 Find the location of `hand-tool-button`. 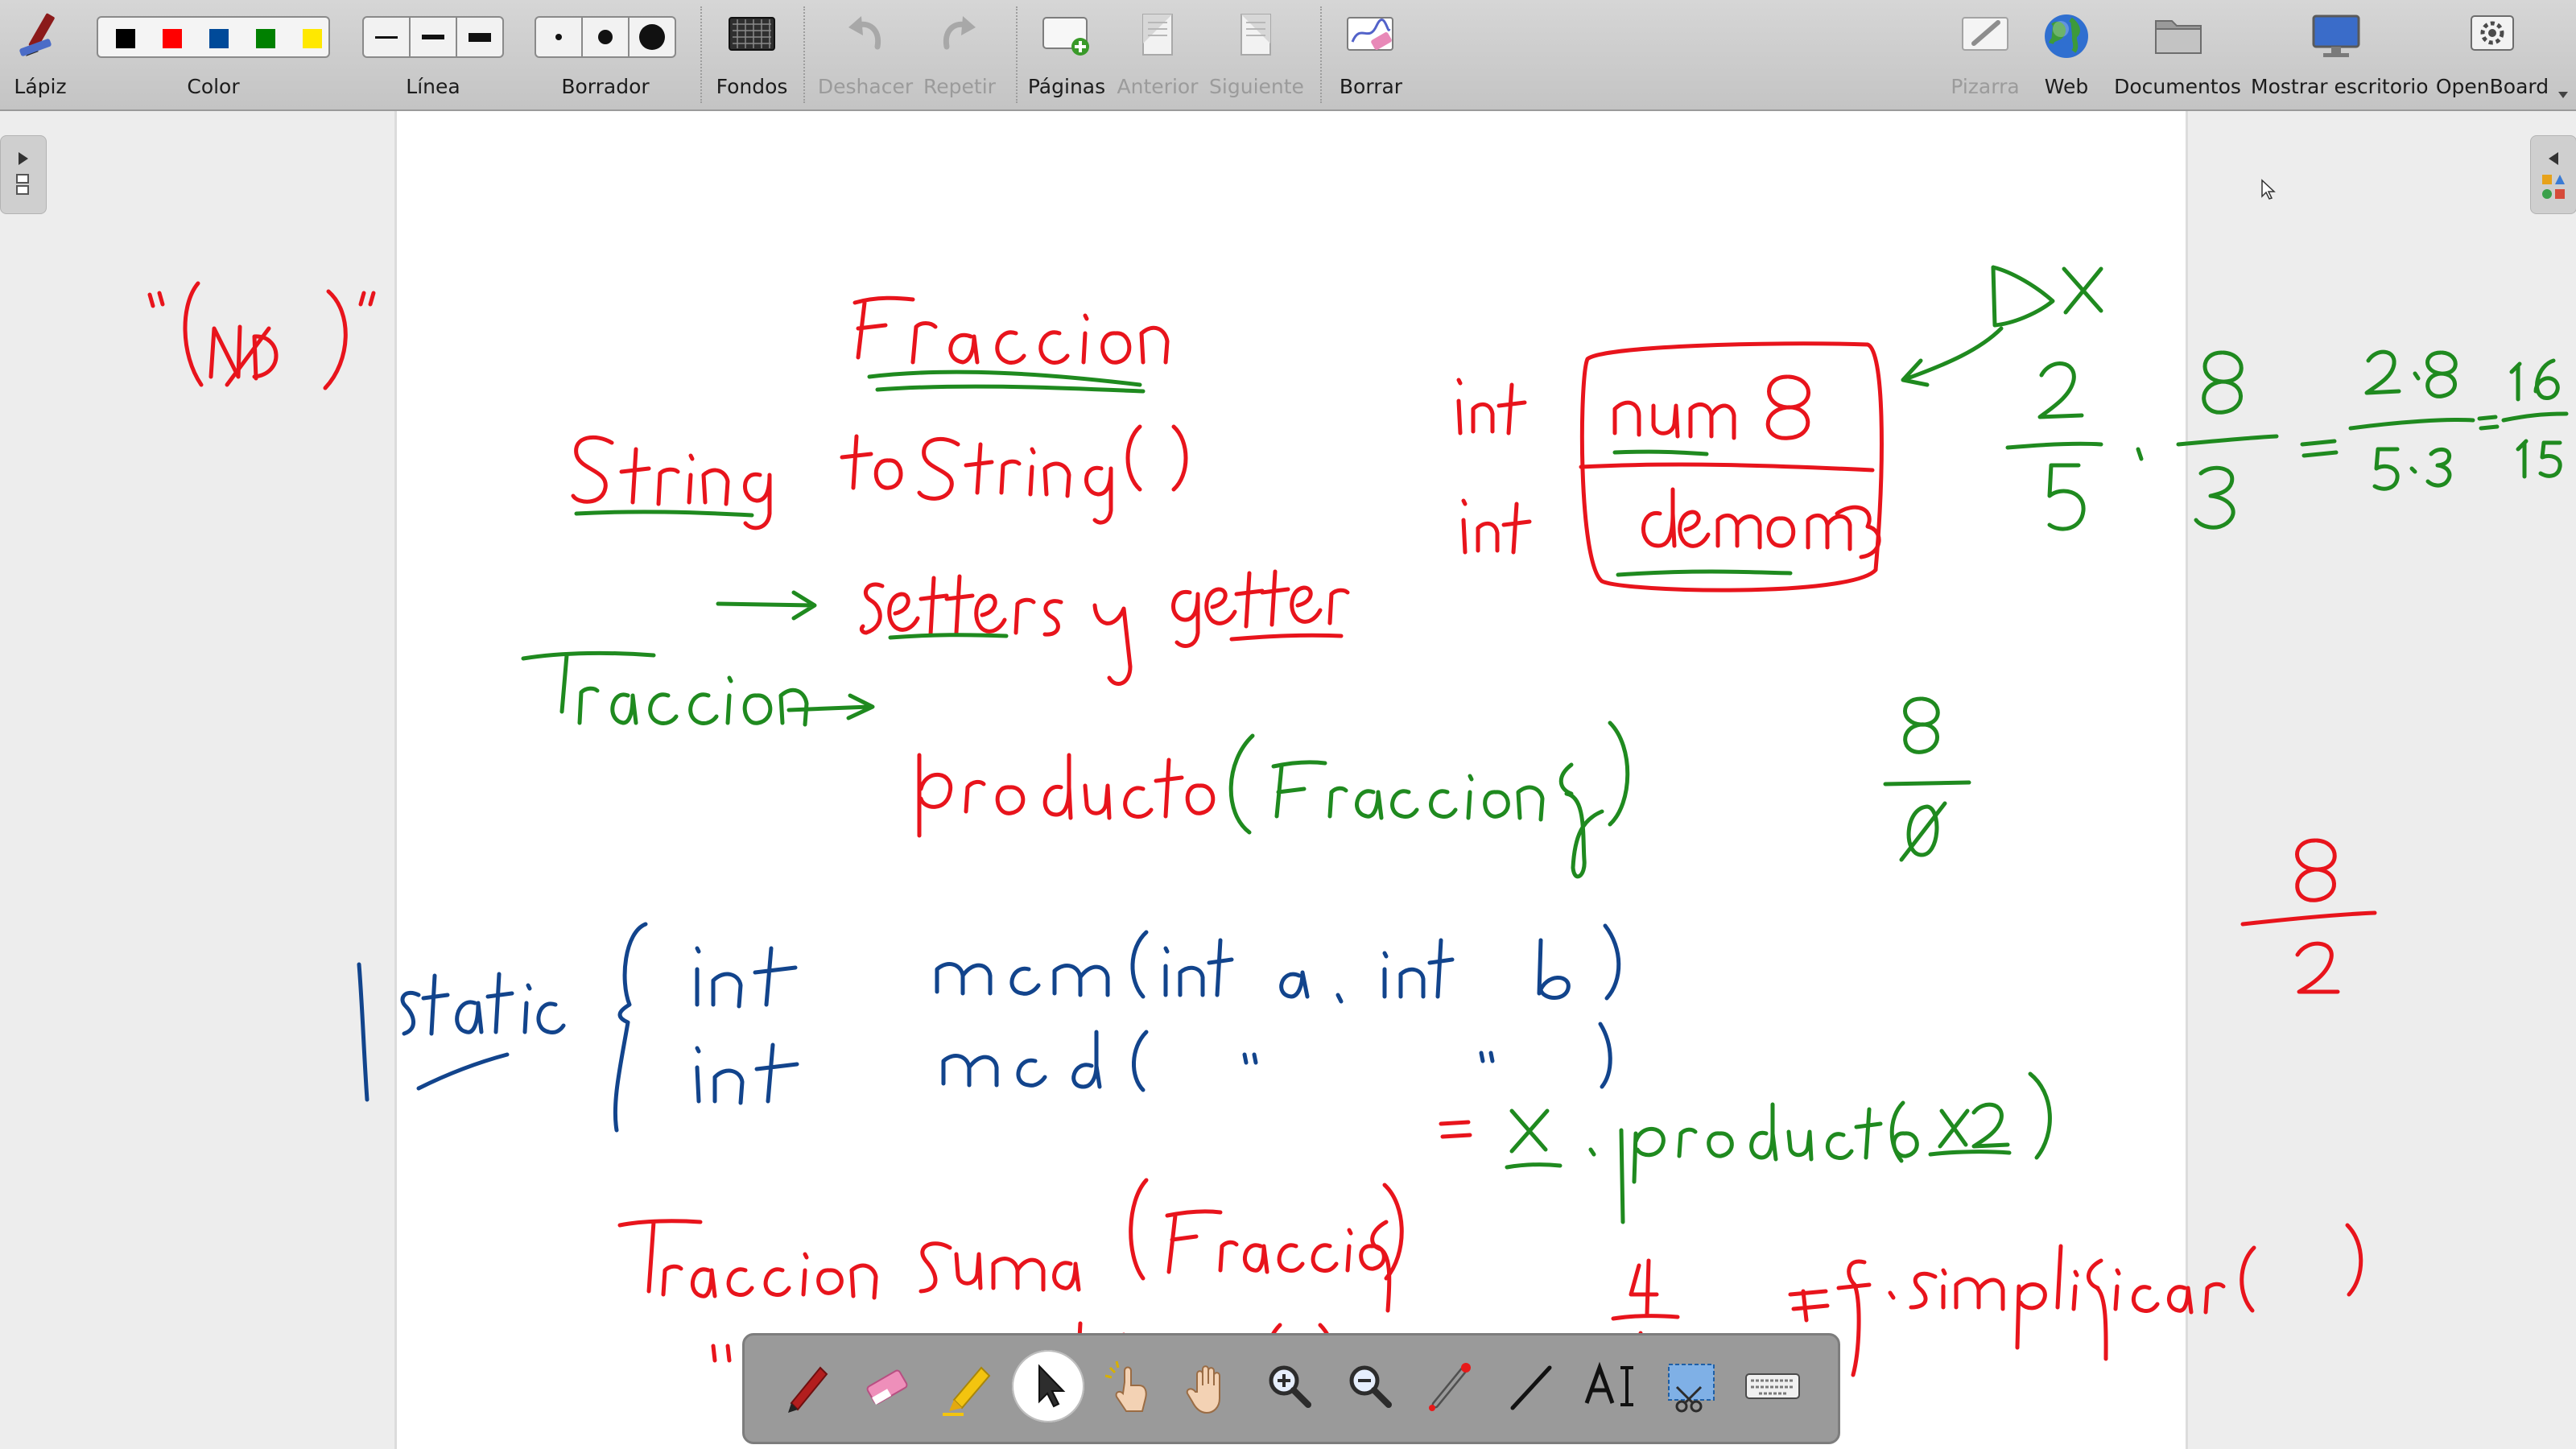

hand-tool-button is located at coordinates (1209, 1386).